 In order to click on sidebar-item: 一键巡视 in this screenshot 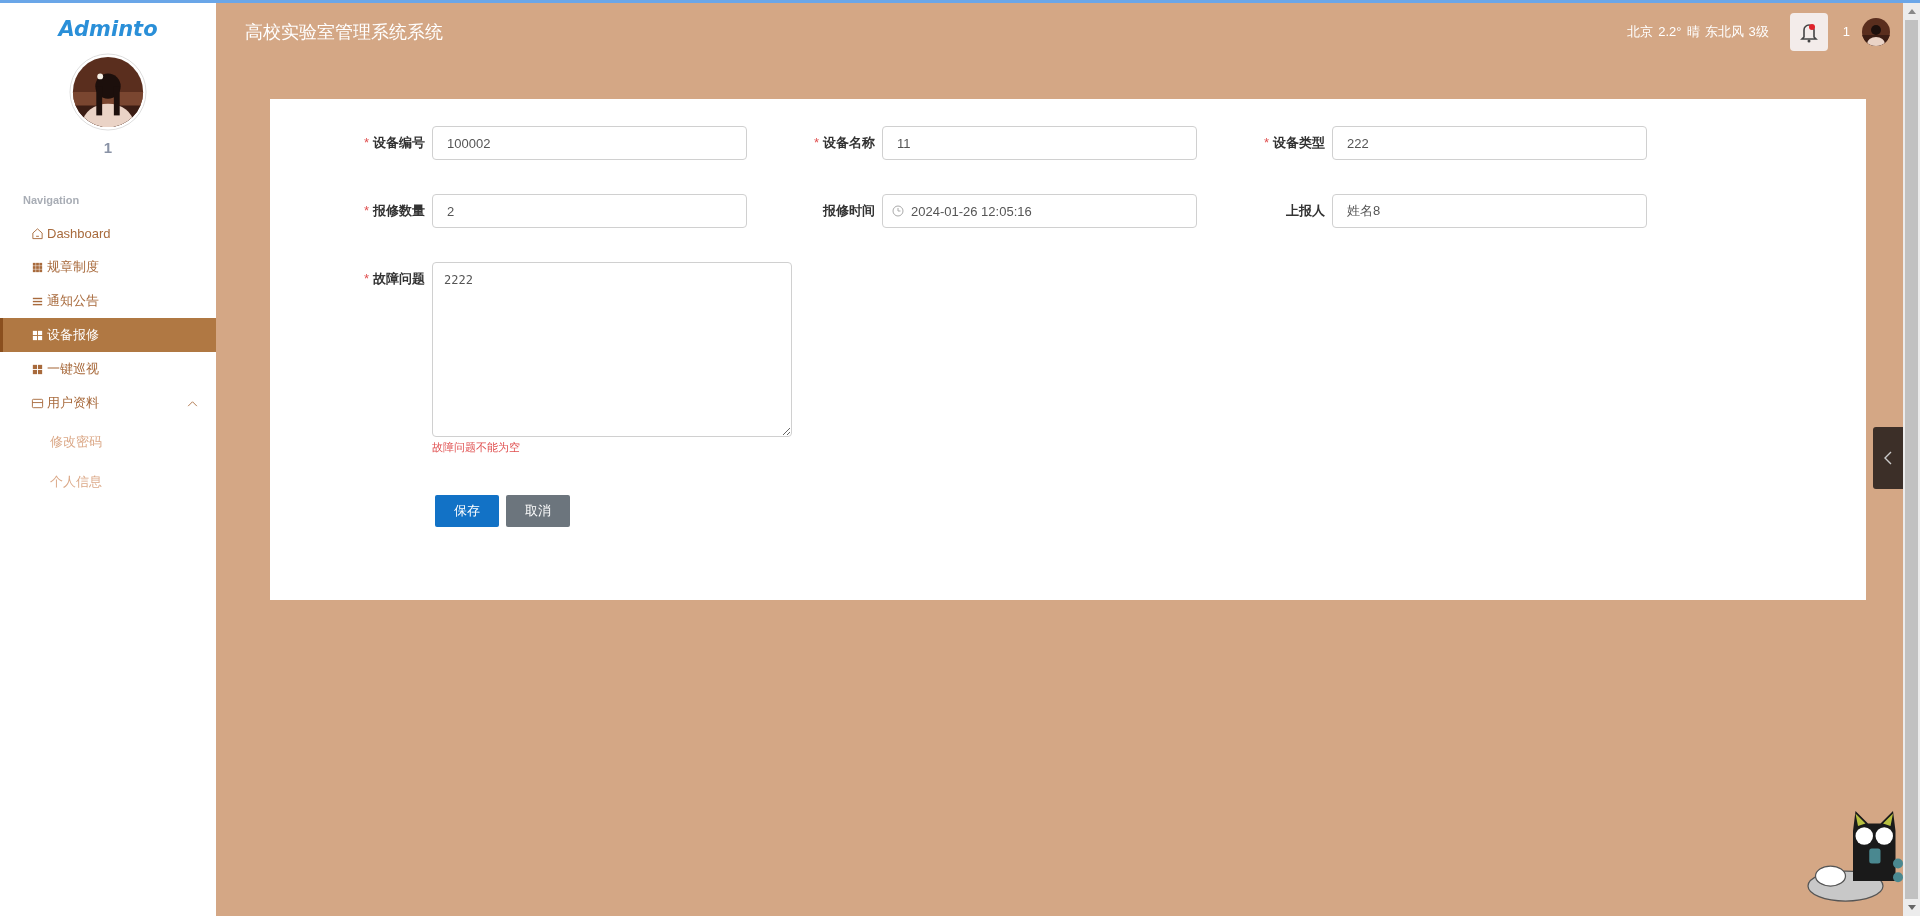, I will do `click(108, 369)`.